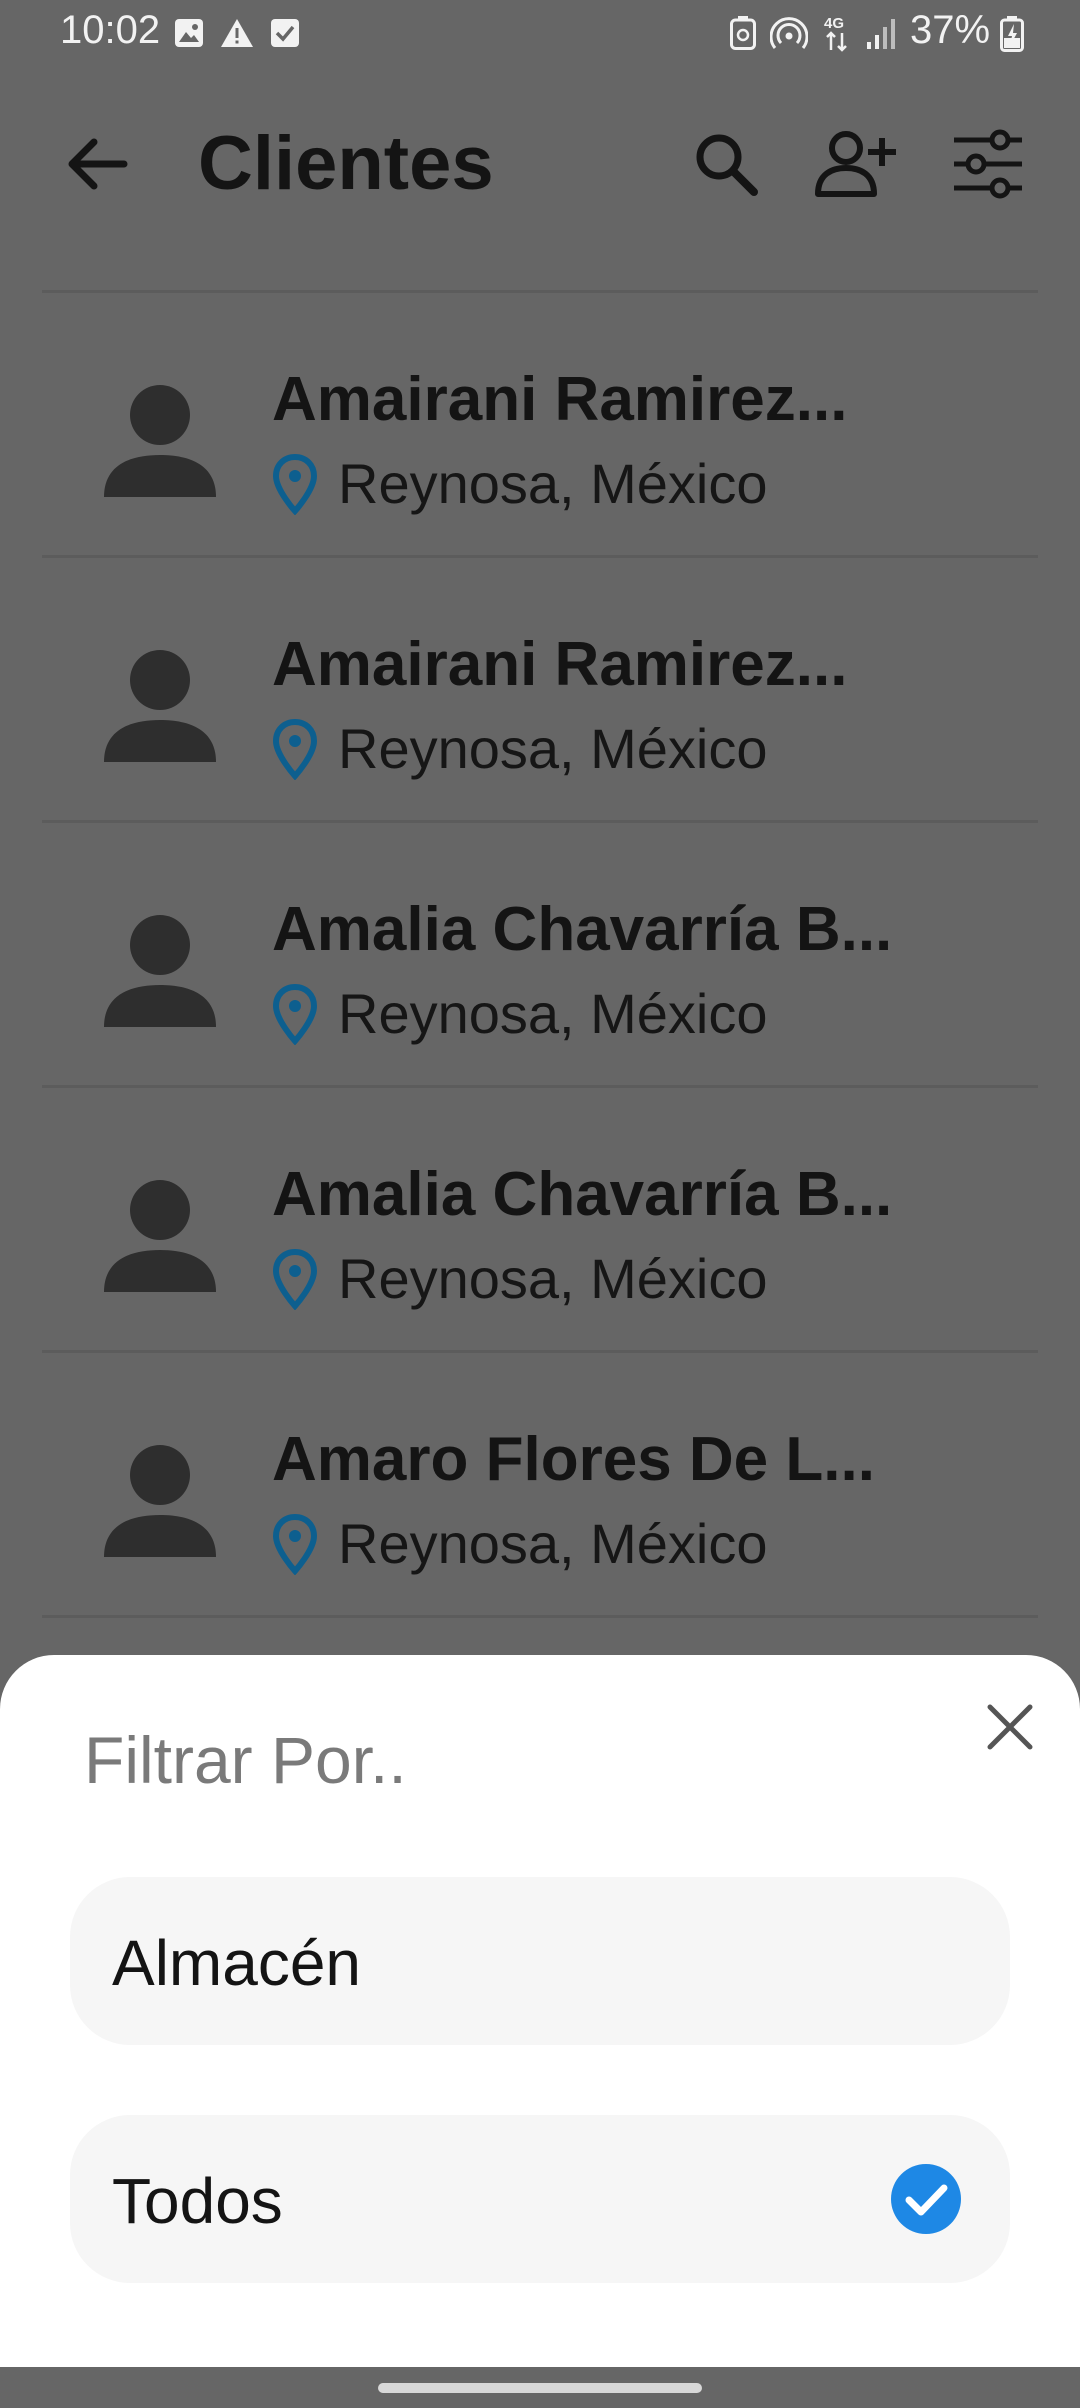 The image size is (1080, 2408). What do you see at coordinates (950, 30) in the screenshot?
I see `battery-percentage: 37%` at bounding box center [950, 30].